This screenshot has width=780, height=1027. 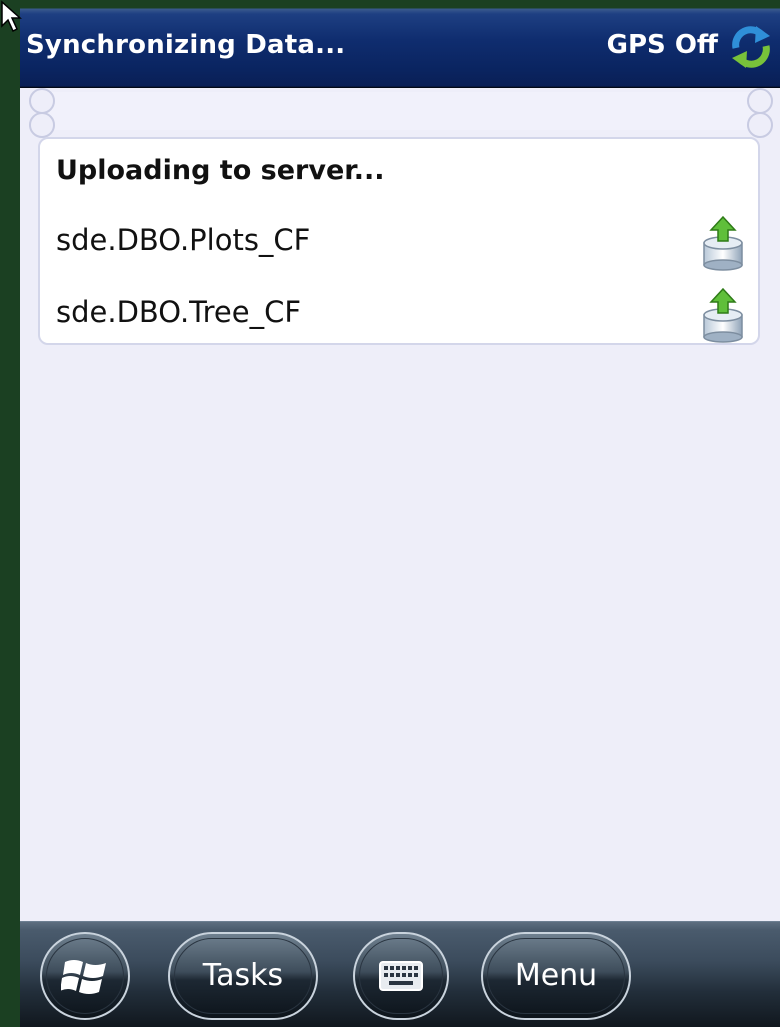 I want to click on list-item: sde.DBO.Plots_CF, so click(x=401, y=241).